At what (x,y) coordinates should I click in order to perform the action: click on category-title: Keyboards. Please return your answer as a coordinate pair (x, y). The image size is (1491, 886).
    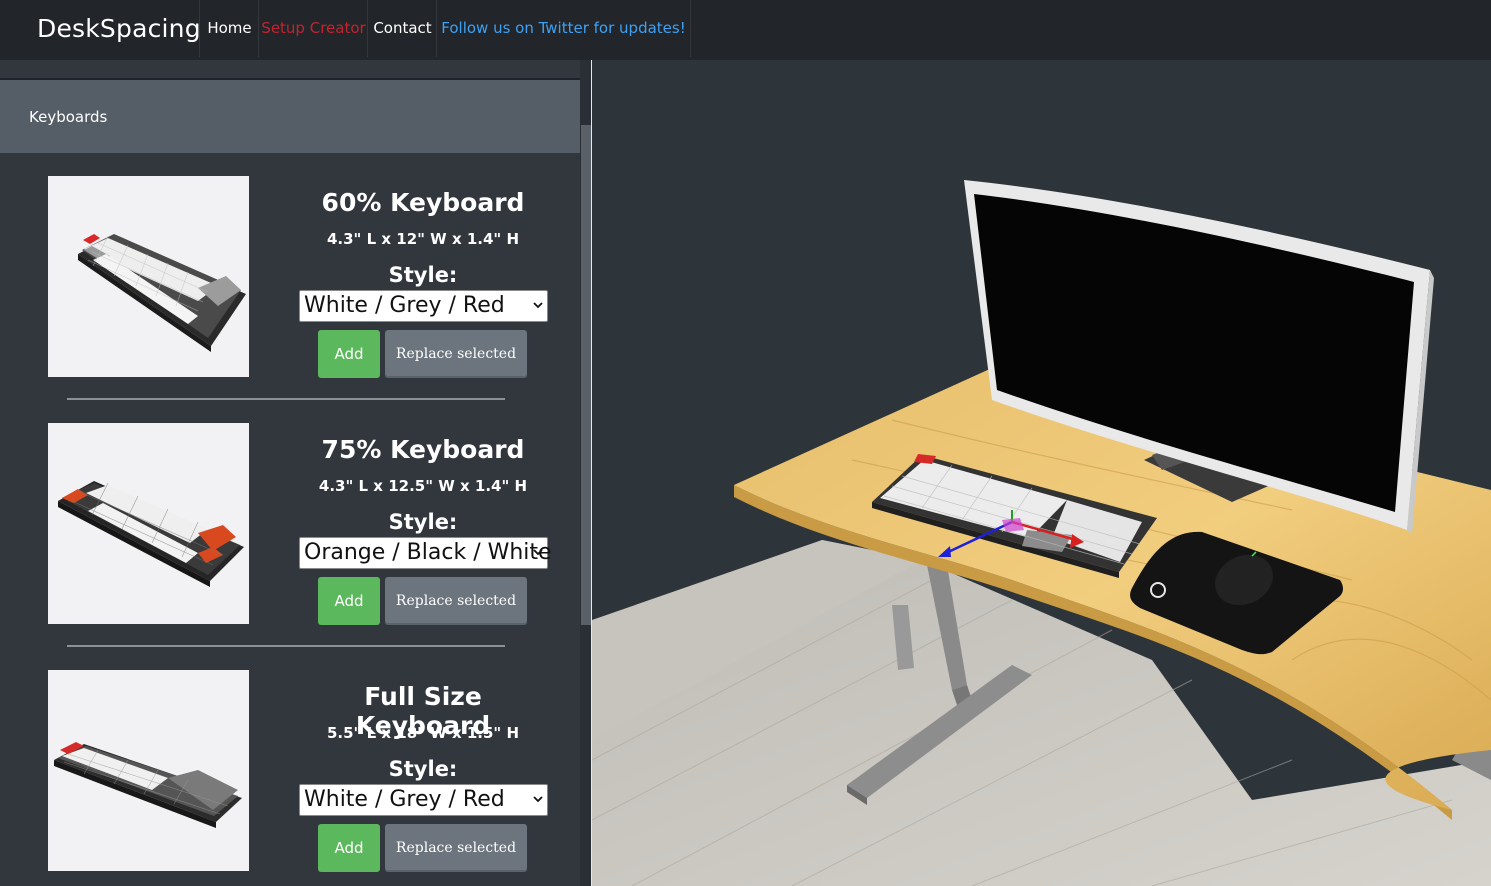
    Looking at the image, I should click on (68, 117).